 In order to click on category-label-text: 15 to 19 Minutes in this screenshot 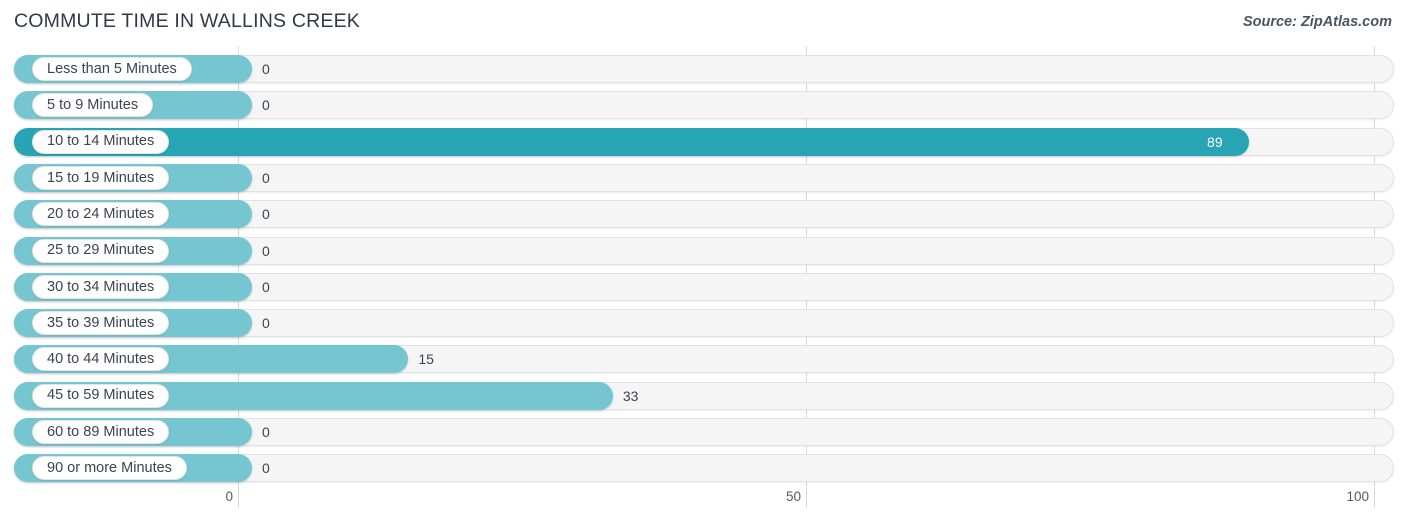, I will do `click(101, 177)`.